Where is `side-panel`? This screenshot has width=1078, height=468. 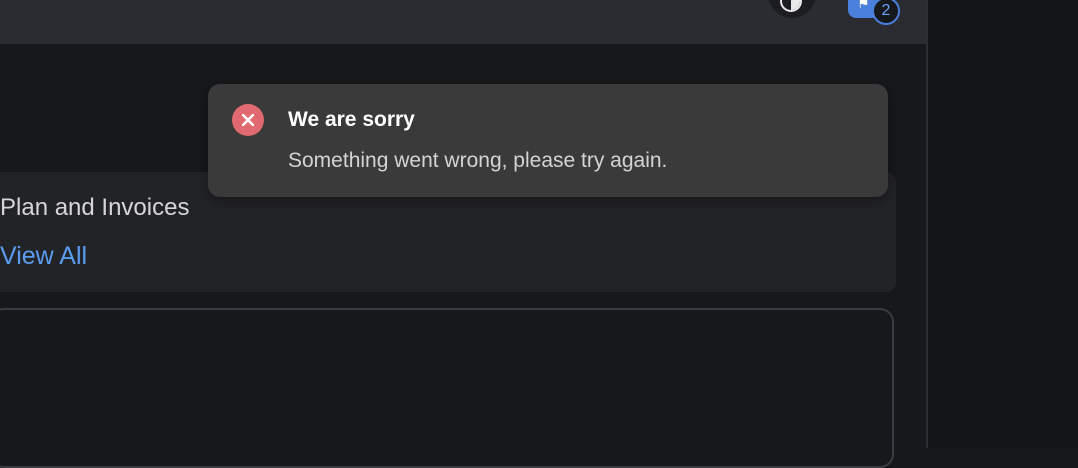 side-panel is located at coordinates (1002, 224).